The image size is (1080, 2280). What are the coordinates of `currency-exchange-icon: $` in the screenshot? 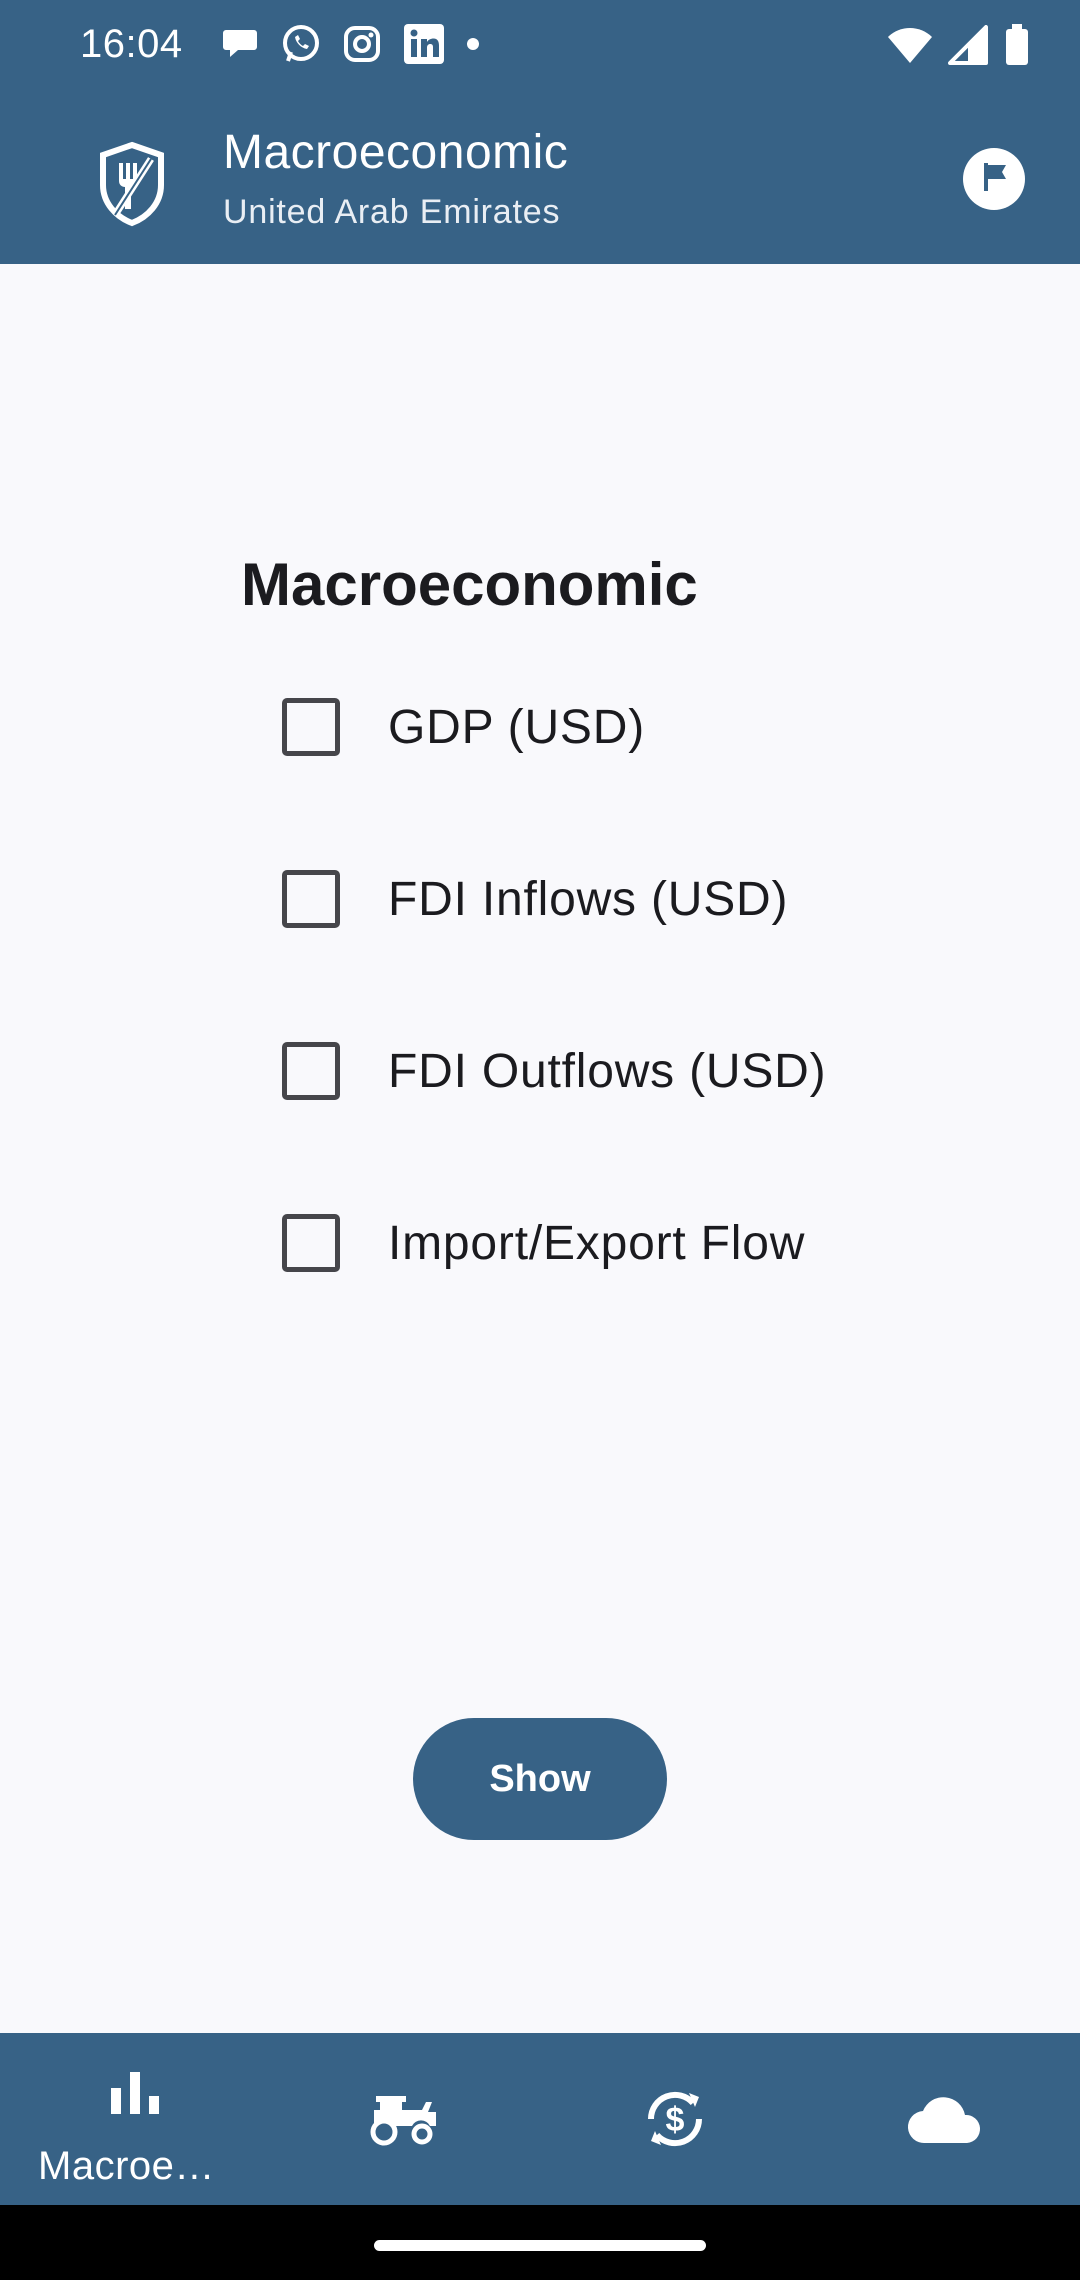 It's located at (675, 2121).